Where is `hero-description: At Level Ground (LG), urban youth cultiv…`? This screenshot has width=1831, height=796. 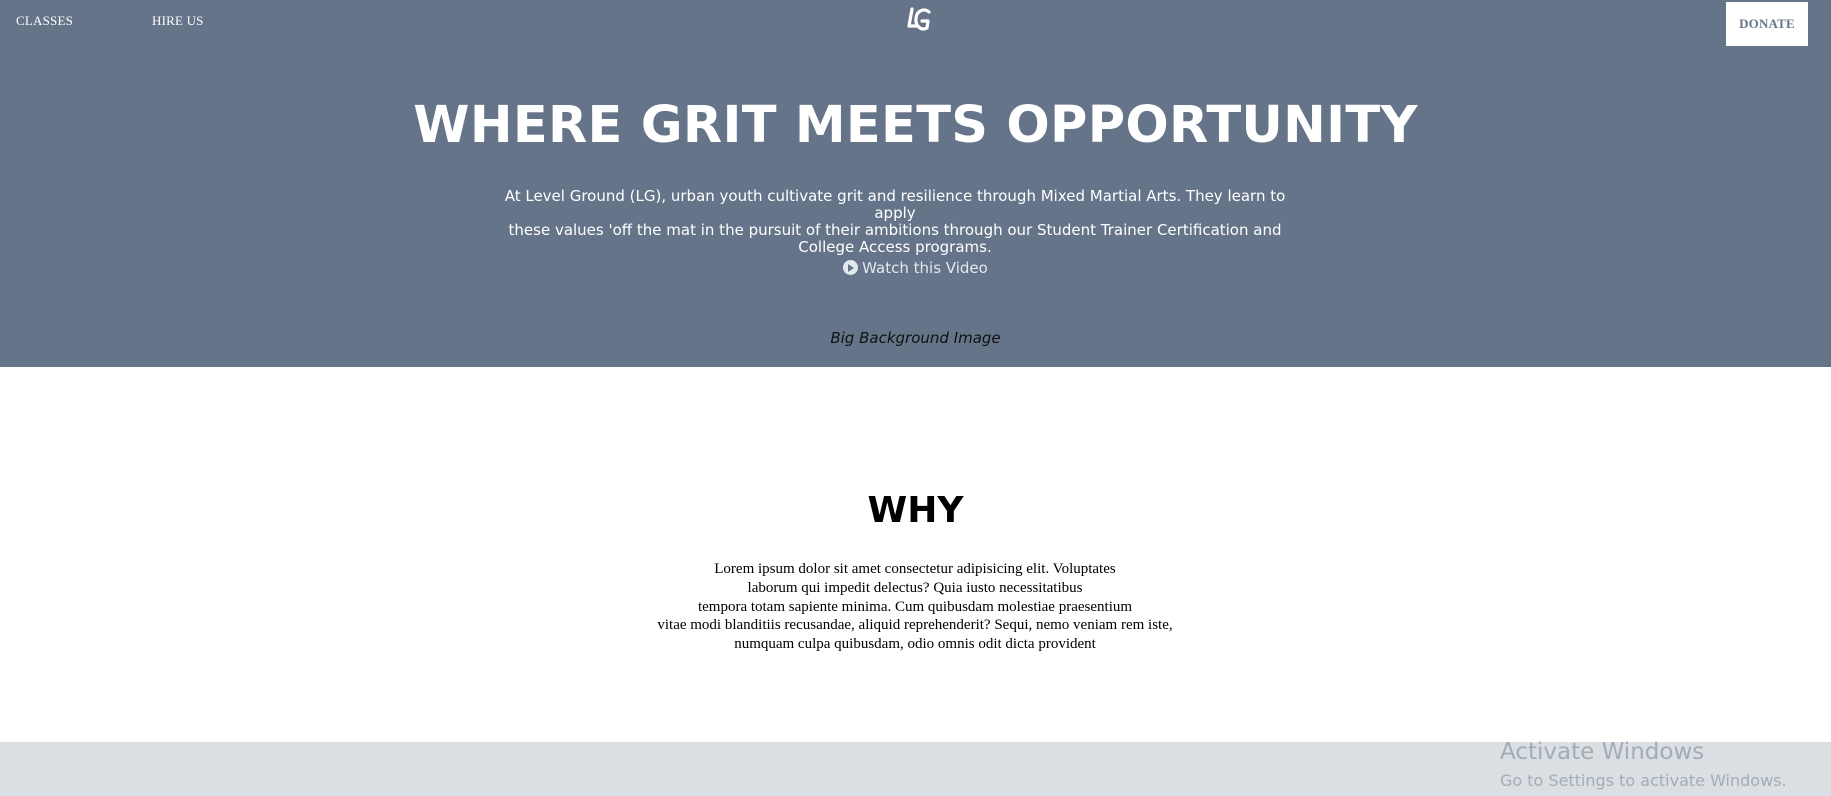 hero-description: At Level Ground (LG), urban youth cultiv… is located at coordinates (895, 222).